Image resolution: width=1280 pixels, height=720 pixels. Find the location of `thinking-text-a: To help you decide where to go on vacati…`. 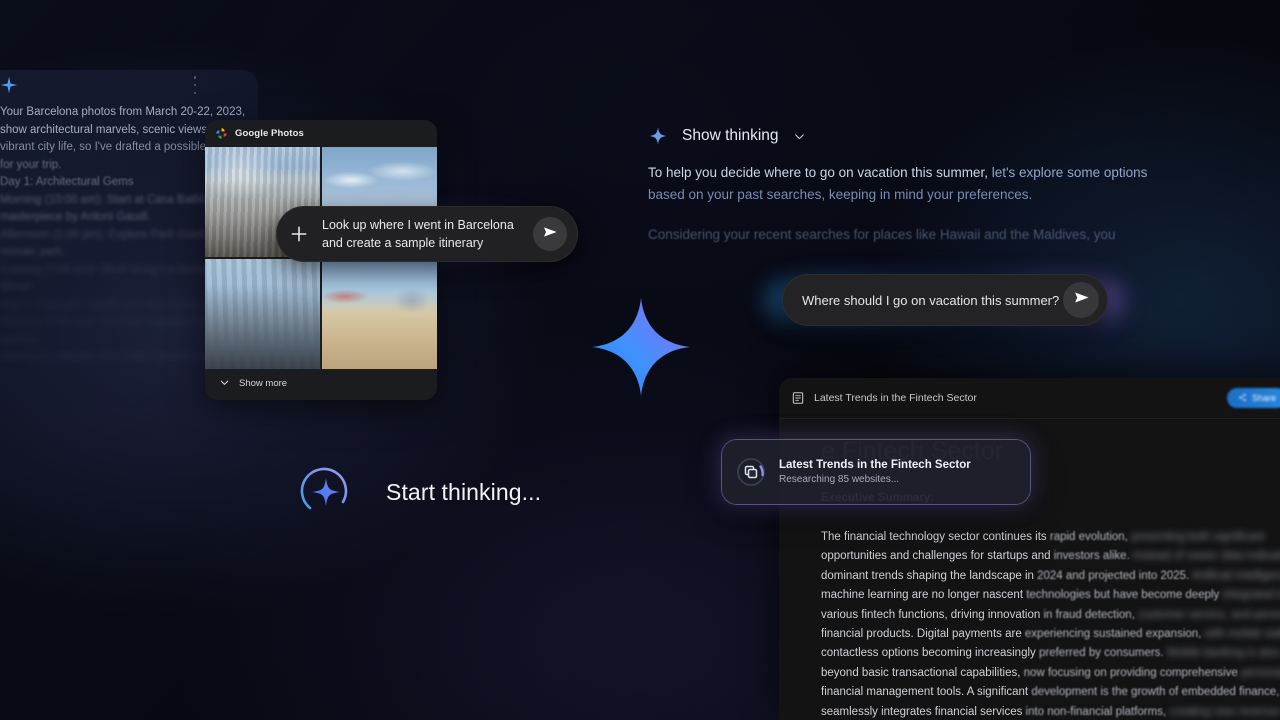

thinking-text-a: To help you decide where to go on vacati… is located at coordinates (820, 172).